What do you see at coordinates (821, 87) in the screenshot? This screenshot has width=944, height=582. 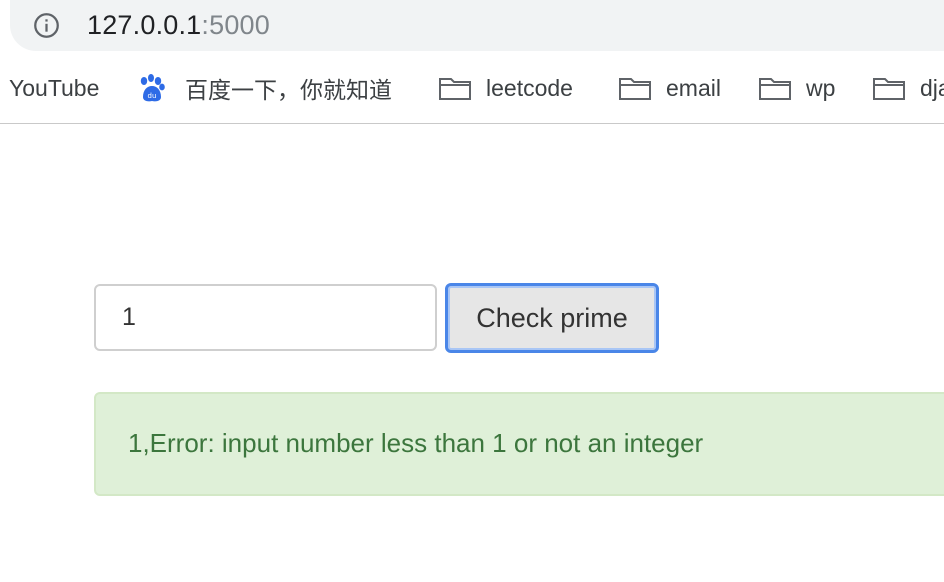 I see `bookmark-label: wp` at bounding box center [821, 87].